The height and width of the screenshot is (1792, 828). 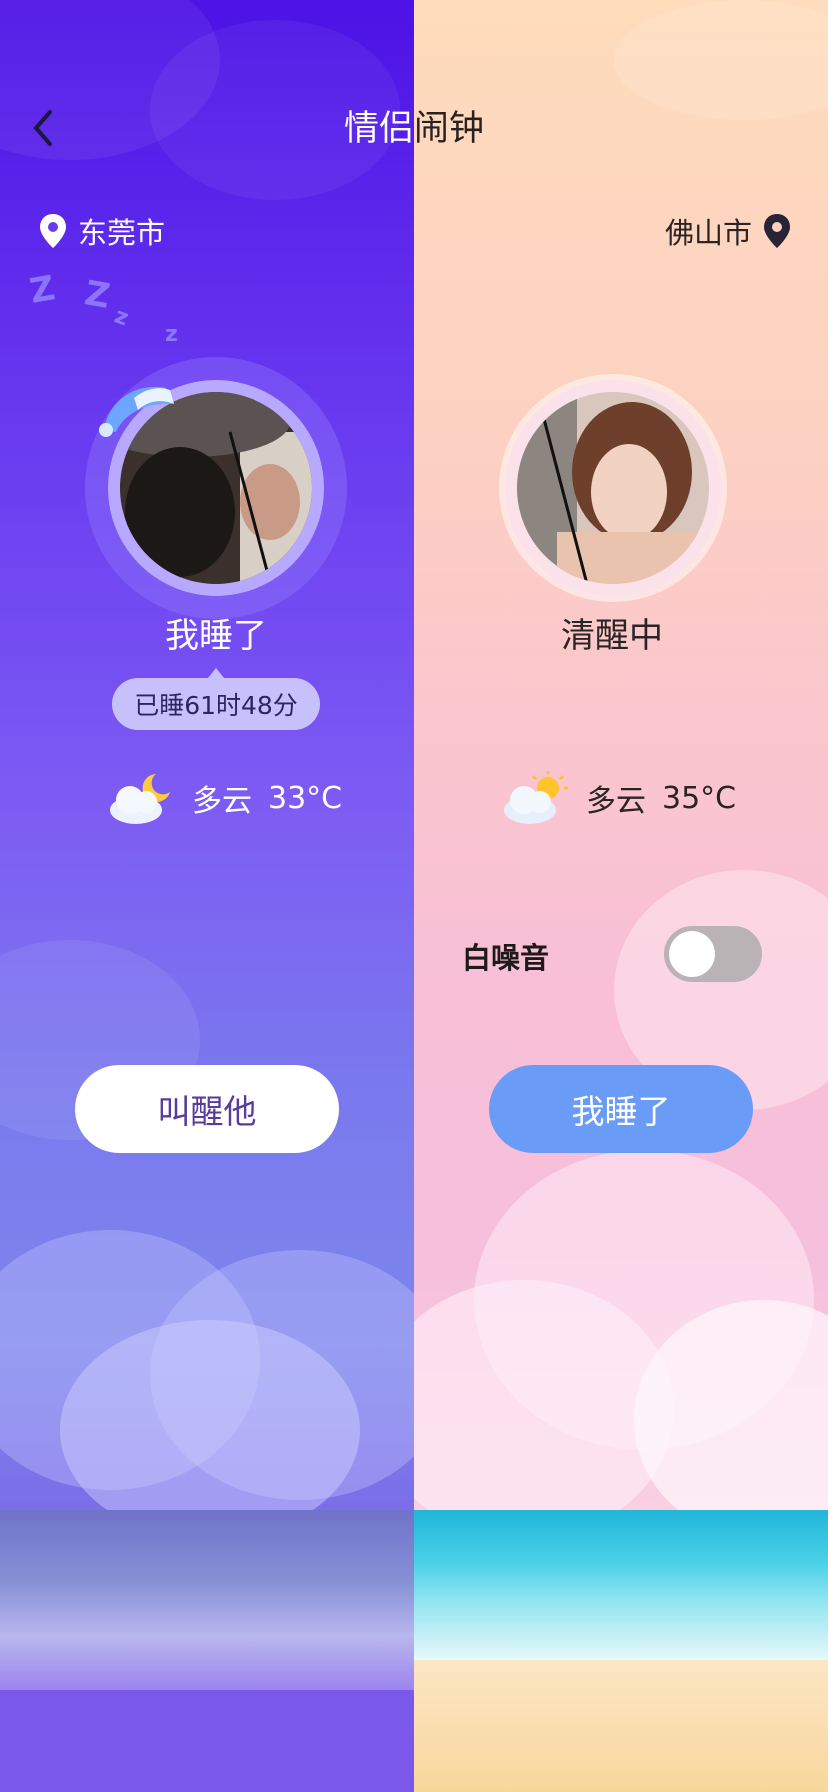 I want to click on white-noise-toggle, so click(x=713, y=954).